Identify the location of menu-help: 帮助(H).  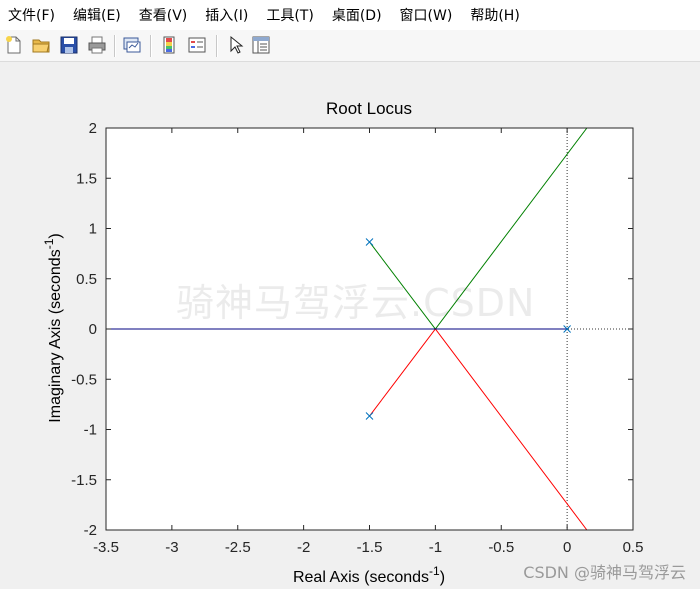
(494, 15).